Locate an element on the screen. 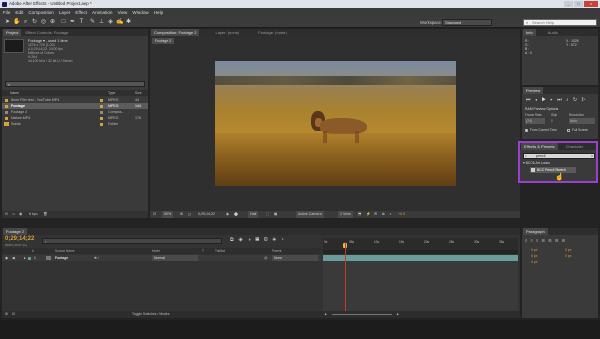 This screenshot has height=339, width=600. tab-effect-controls: Effect Controls: Footage is located at coordinates (47, 32).